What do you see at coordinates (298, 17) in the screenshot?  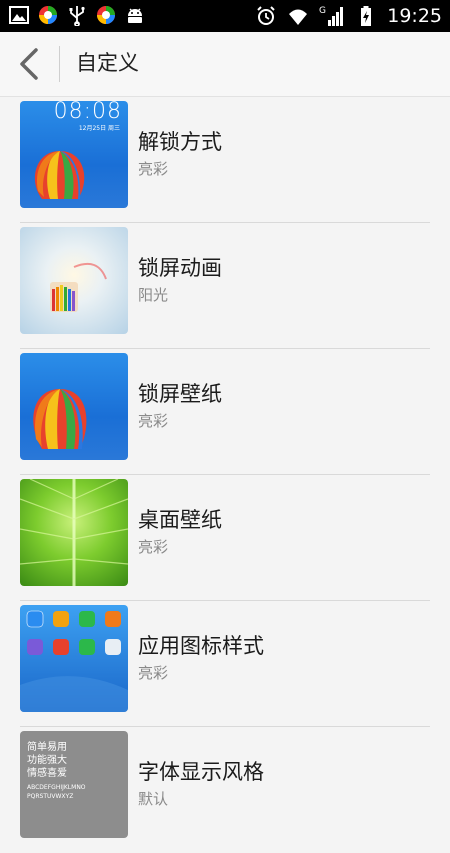 I see `wifi-icon` at bounding box center [298, 17].